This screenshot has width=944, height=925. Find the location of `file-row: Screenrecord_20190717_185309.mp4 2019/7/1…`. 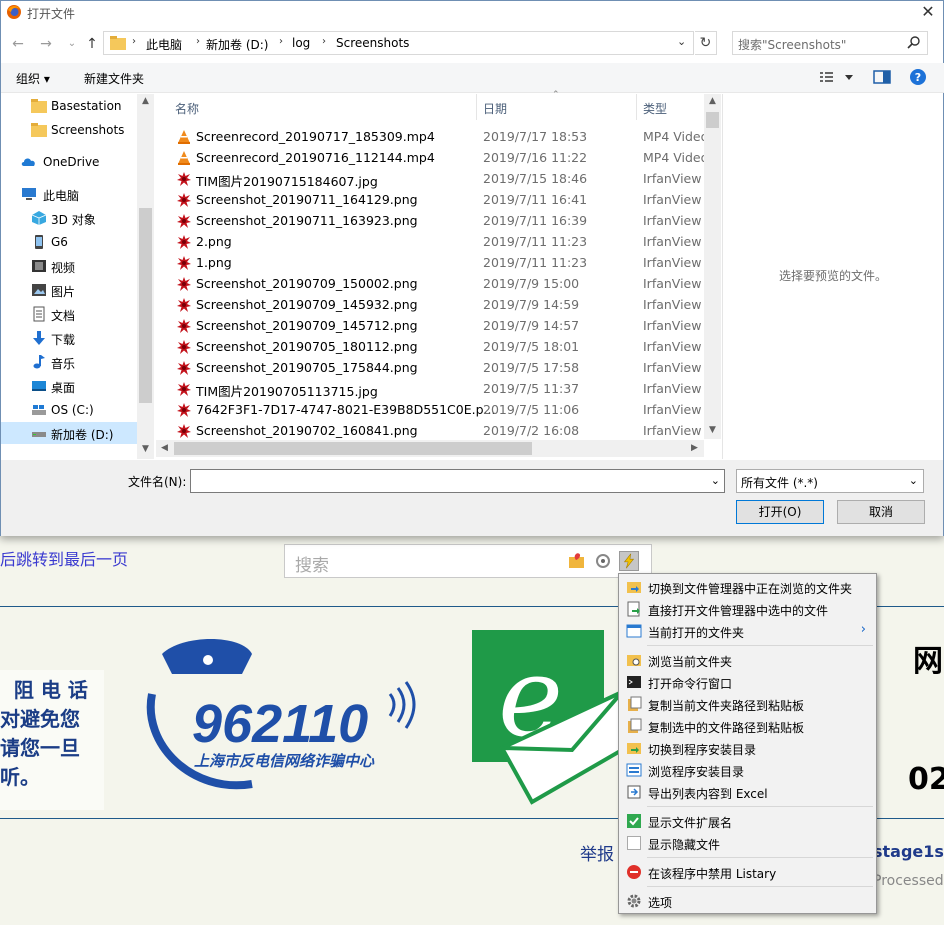

file-row: Screenrecord_20190717_185309.mp4 2019/7/1… is located at coordinates (431, 136).